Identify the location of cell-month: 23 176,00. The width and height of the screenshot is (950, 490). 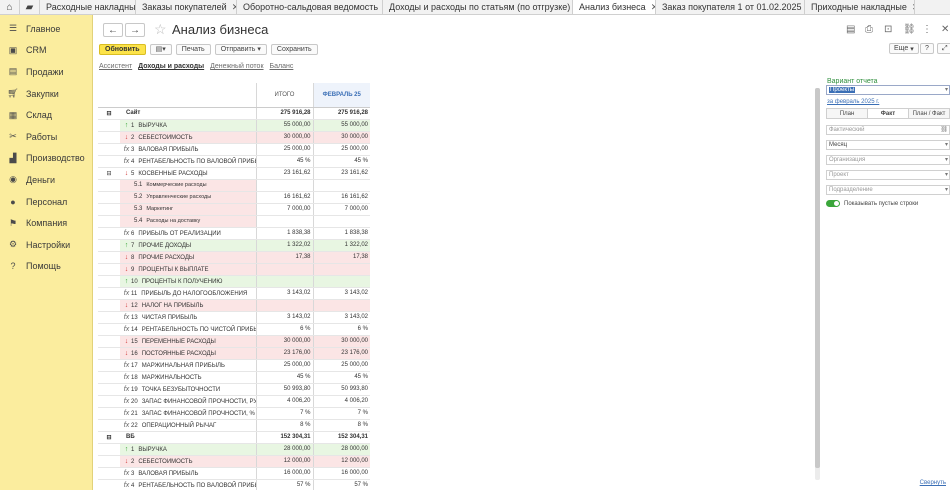
(341, 353).